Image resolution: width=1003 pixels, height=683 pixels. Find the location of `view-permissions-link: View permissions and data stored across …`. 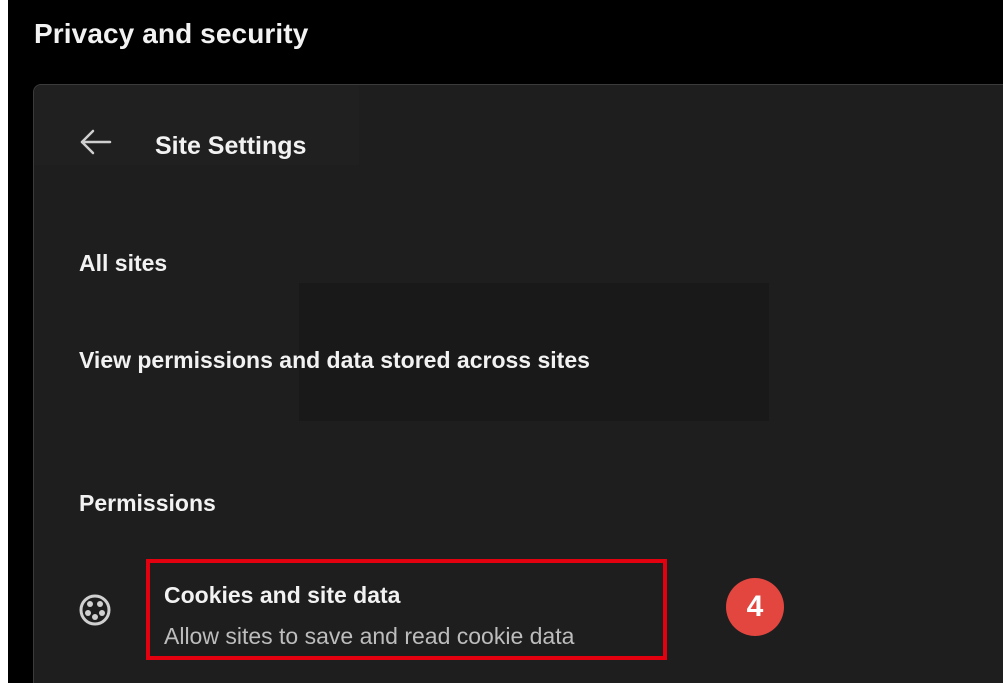

view-permissions-link: View permissions and data stored across … is located at coordinates (334, 360).